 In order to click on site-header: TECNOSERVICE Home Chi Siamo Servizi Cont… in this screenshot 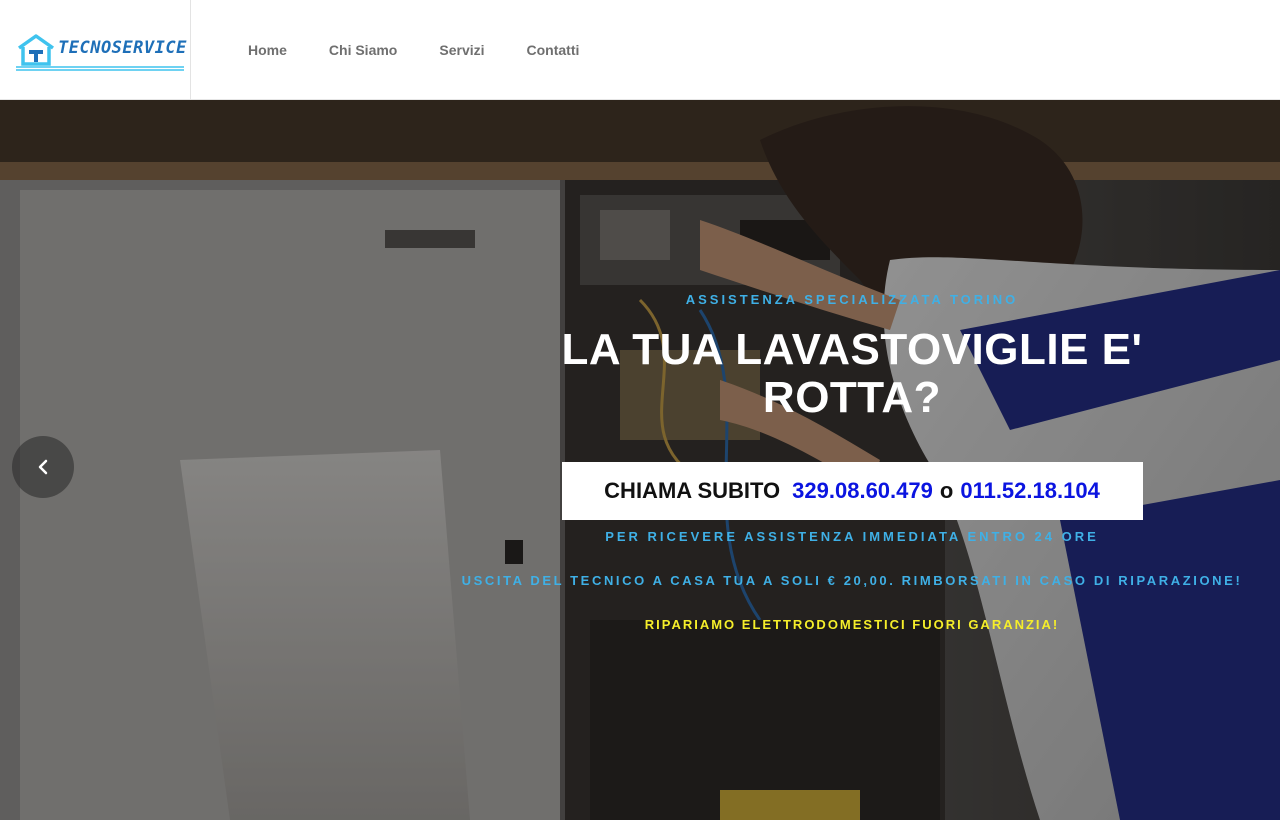, I will do `click(640, 50)`.